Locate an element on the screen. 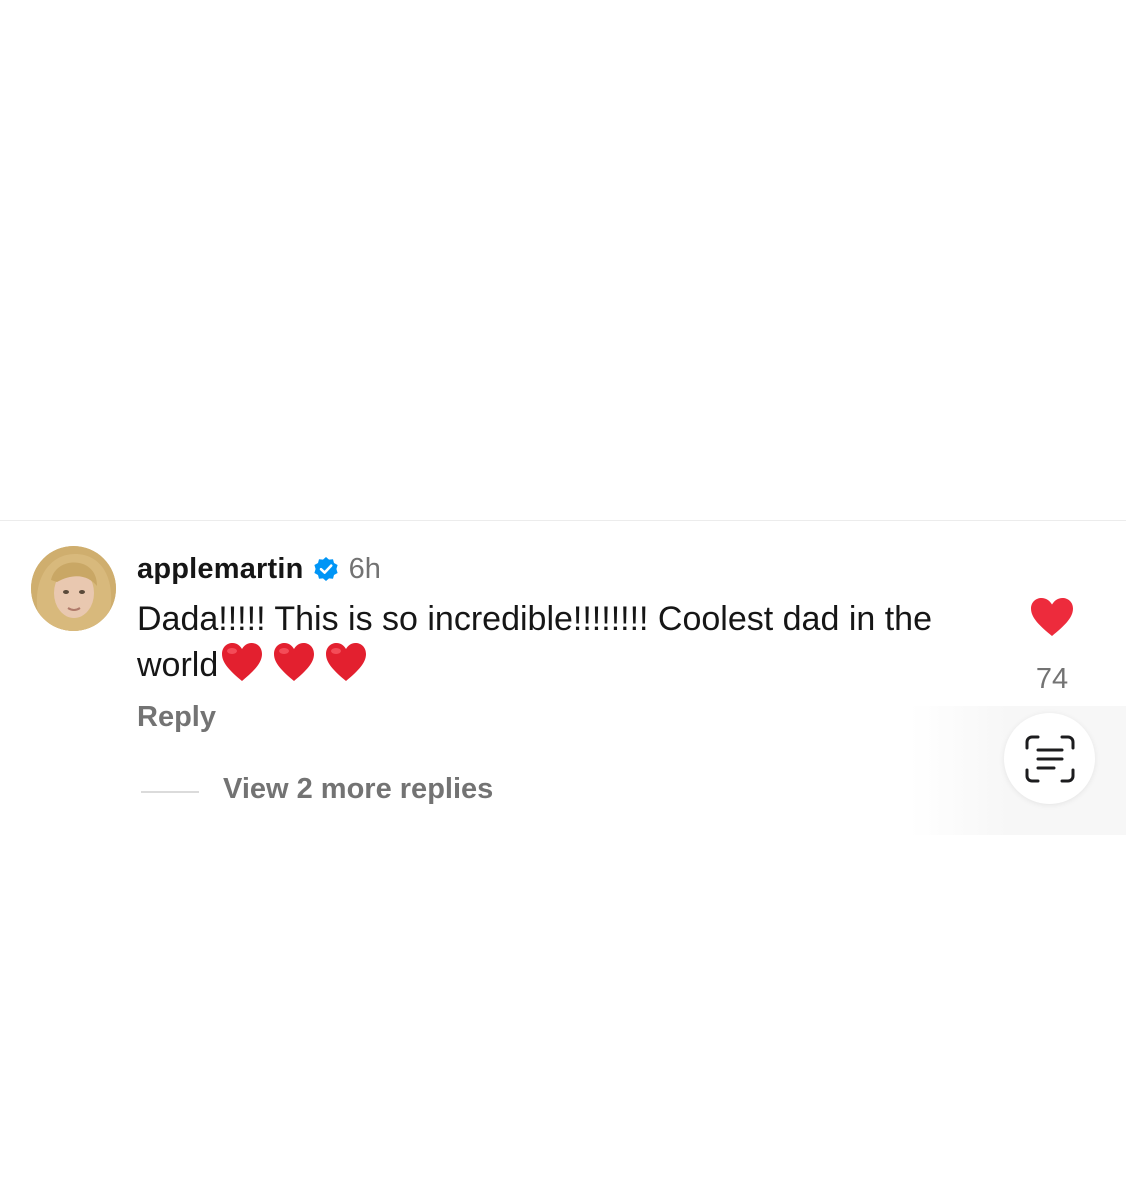 This screenshot has width=1126, height=1200. emoji-hearts is located at coordinates (298, 662).